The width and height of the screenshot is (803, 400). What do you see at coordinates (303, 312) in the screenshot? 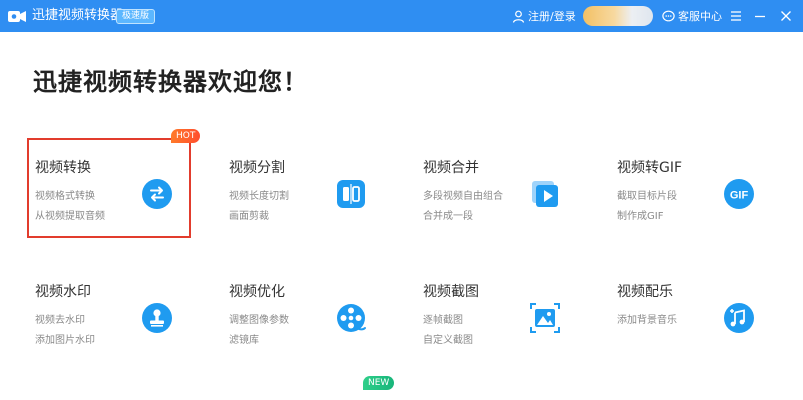
I see `feature-card-video-optimize: 视频优化 调整图像参数 滤镜库` at bounding box center [303, 312].